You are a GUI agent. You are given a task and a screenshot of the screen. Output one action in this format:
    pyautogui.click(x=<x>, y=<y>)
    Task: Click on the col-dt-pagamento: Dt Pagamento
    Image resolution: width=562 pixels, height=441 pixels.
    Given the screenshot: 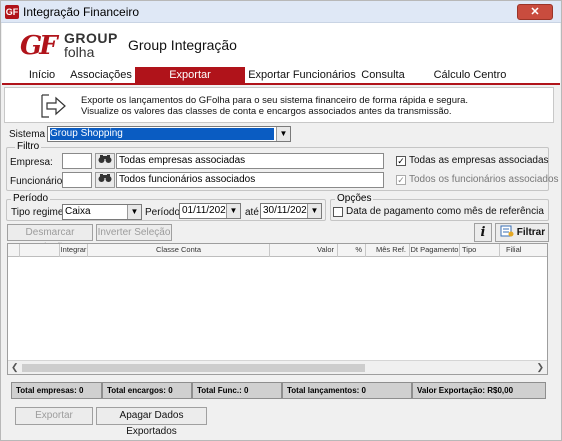 What is the action you would take?
    pyautogui.click(x=435, y=250)
    